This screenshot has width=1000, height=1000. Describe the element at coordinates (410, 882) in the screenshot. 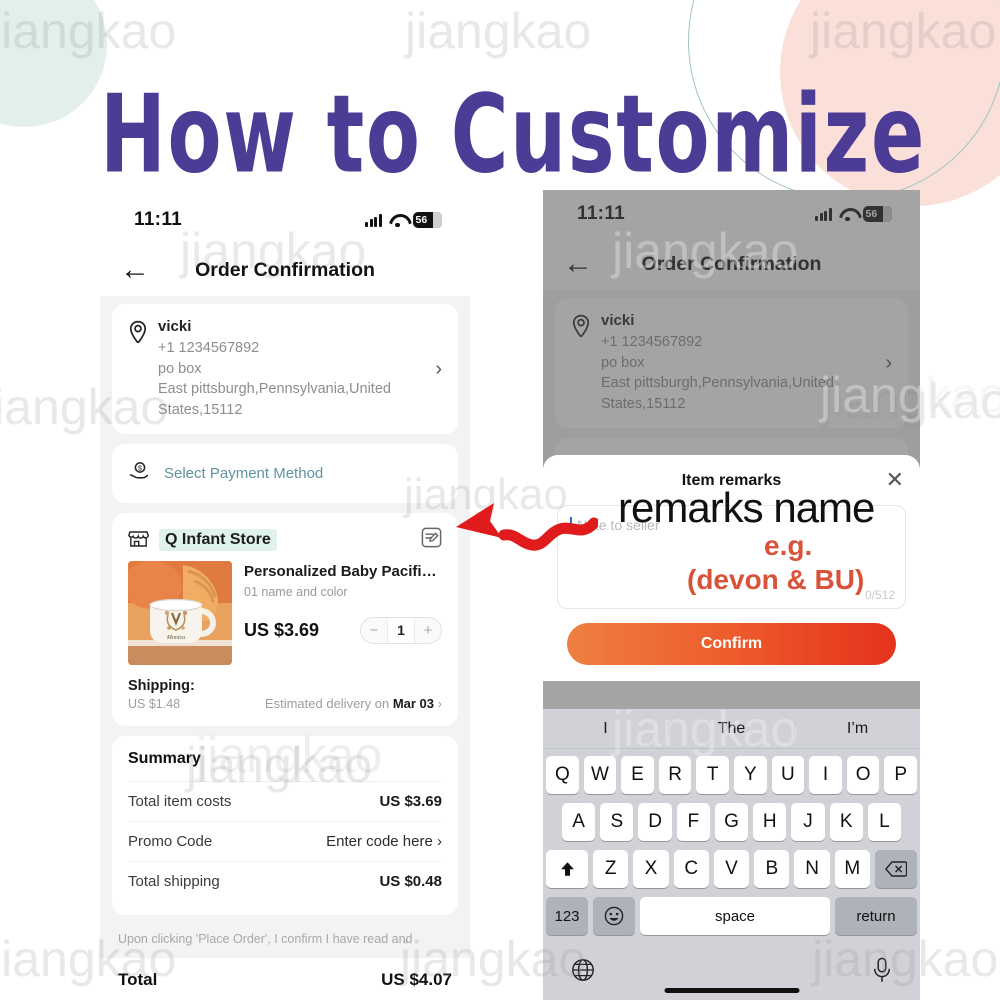

I see `summary-row-value: US $0.48` at that location.